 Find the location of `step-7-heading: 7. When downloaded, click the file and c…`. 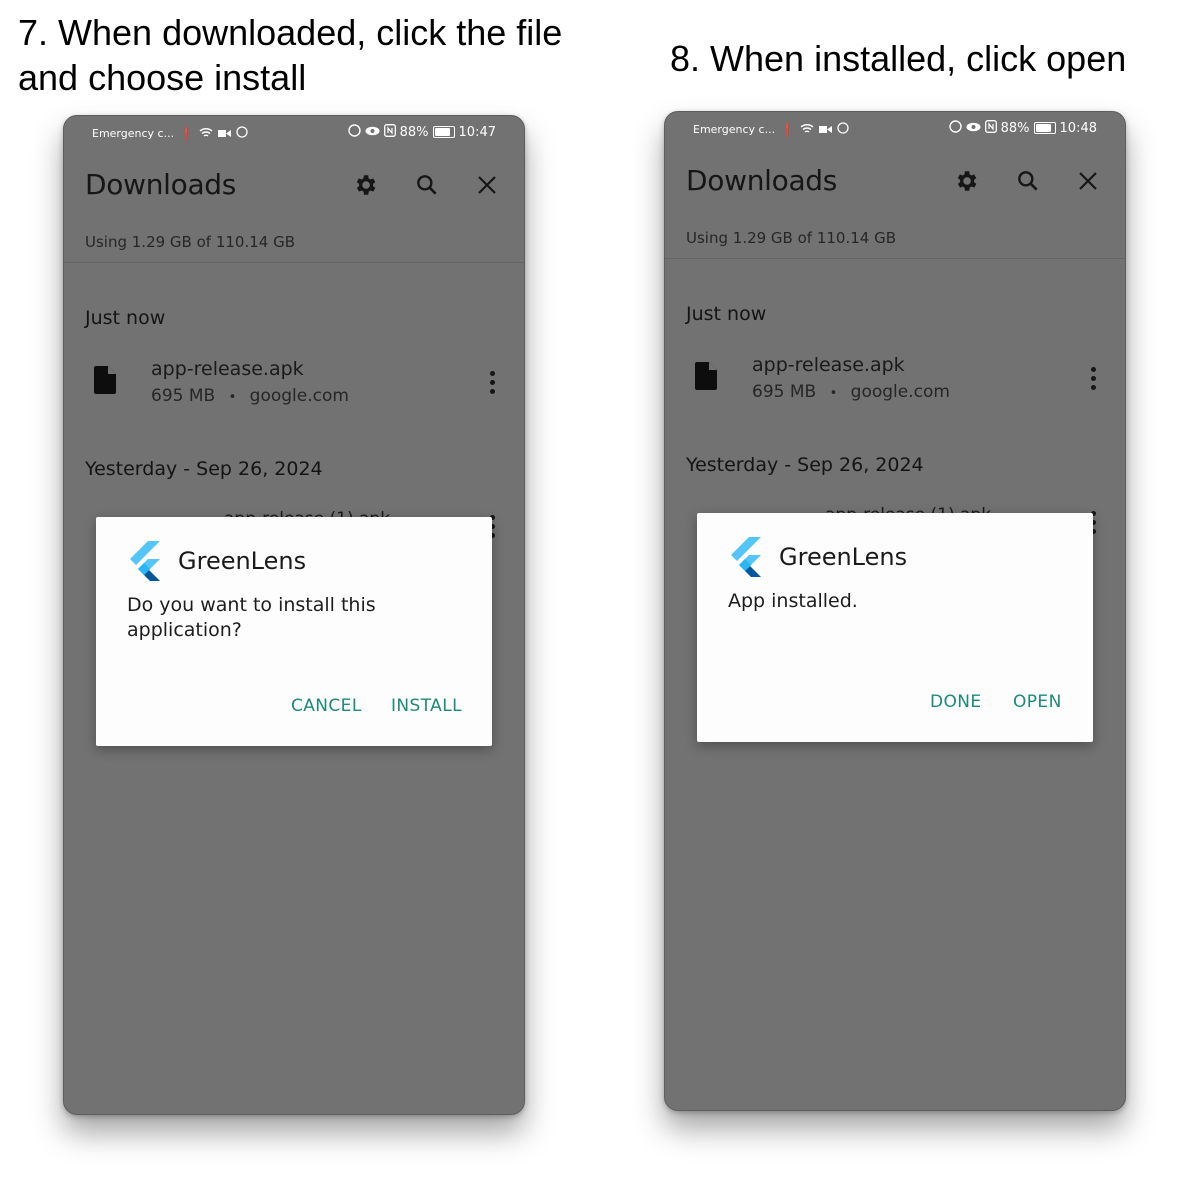

step-7-heading: 7. When downloaded, click the file and c… is located at coordinates (290, 55).